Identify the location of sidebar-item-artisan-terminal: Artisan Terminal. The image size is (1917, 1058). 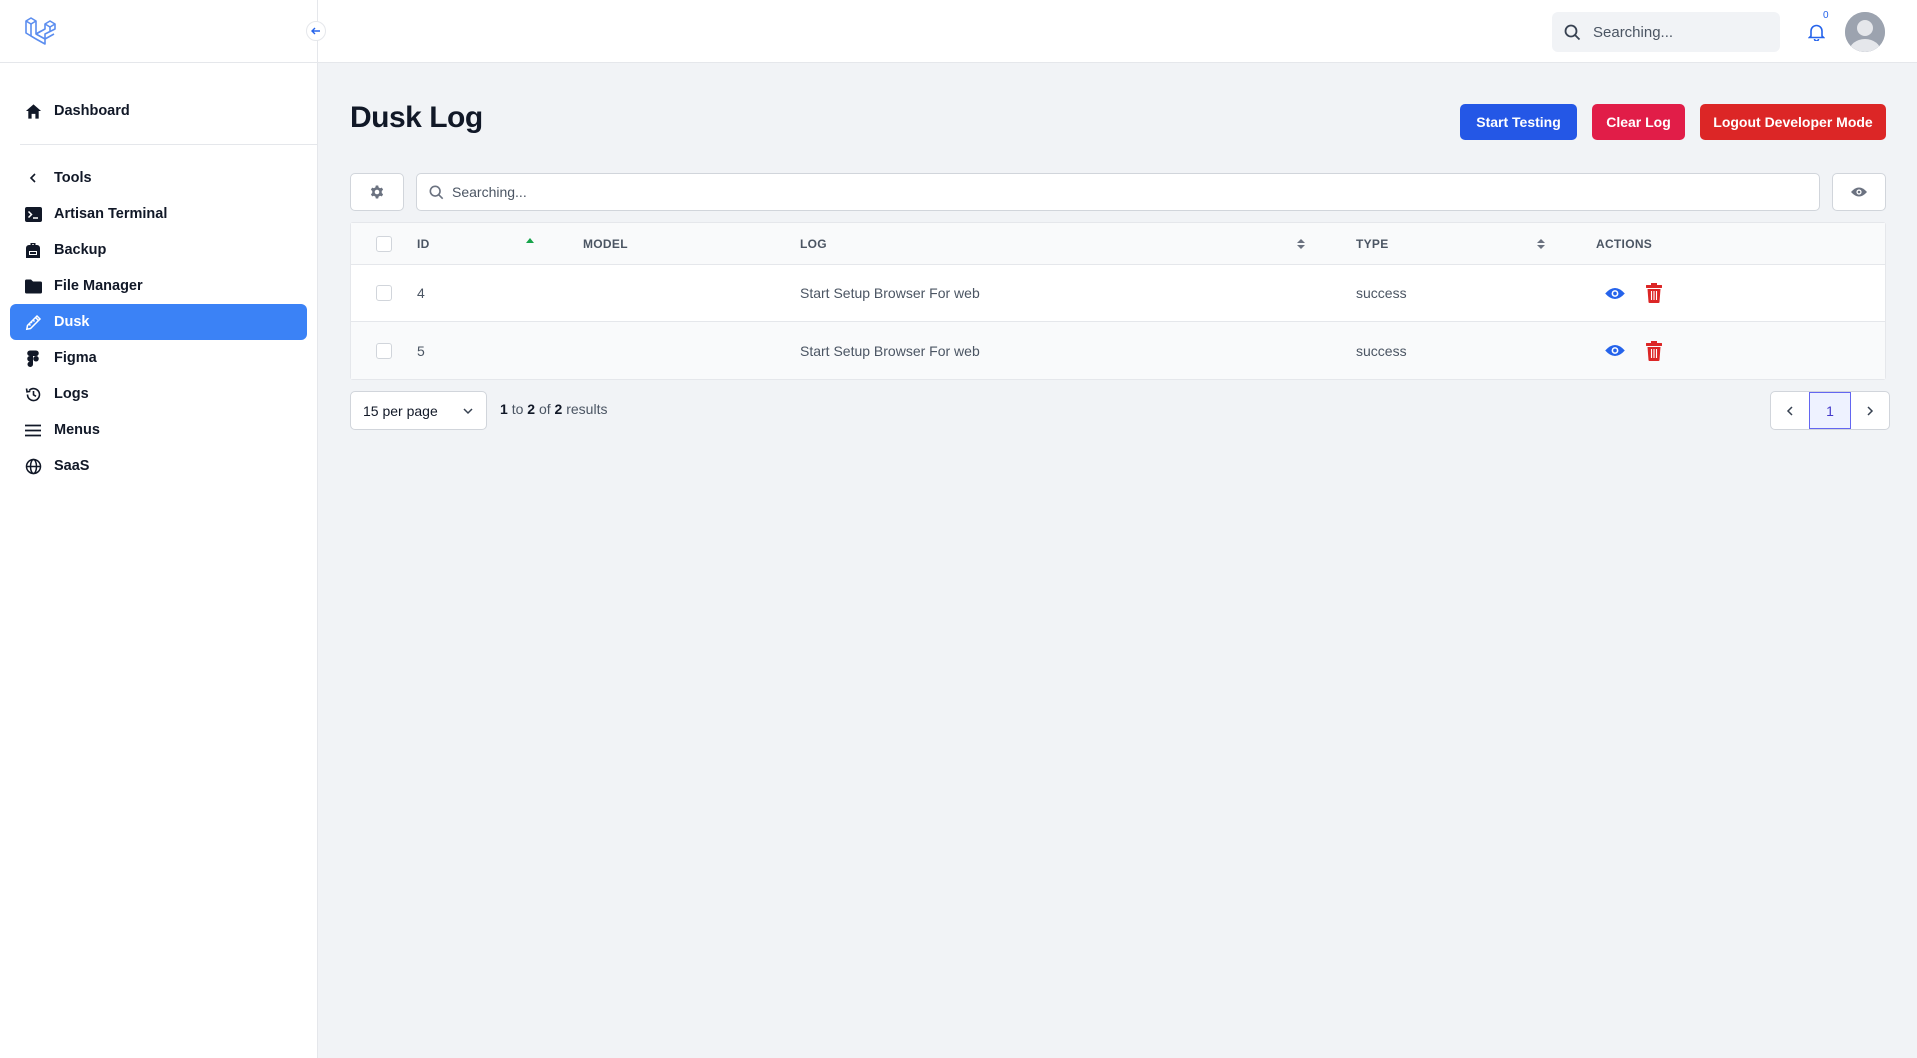
(158, 214).